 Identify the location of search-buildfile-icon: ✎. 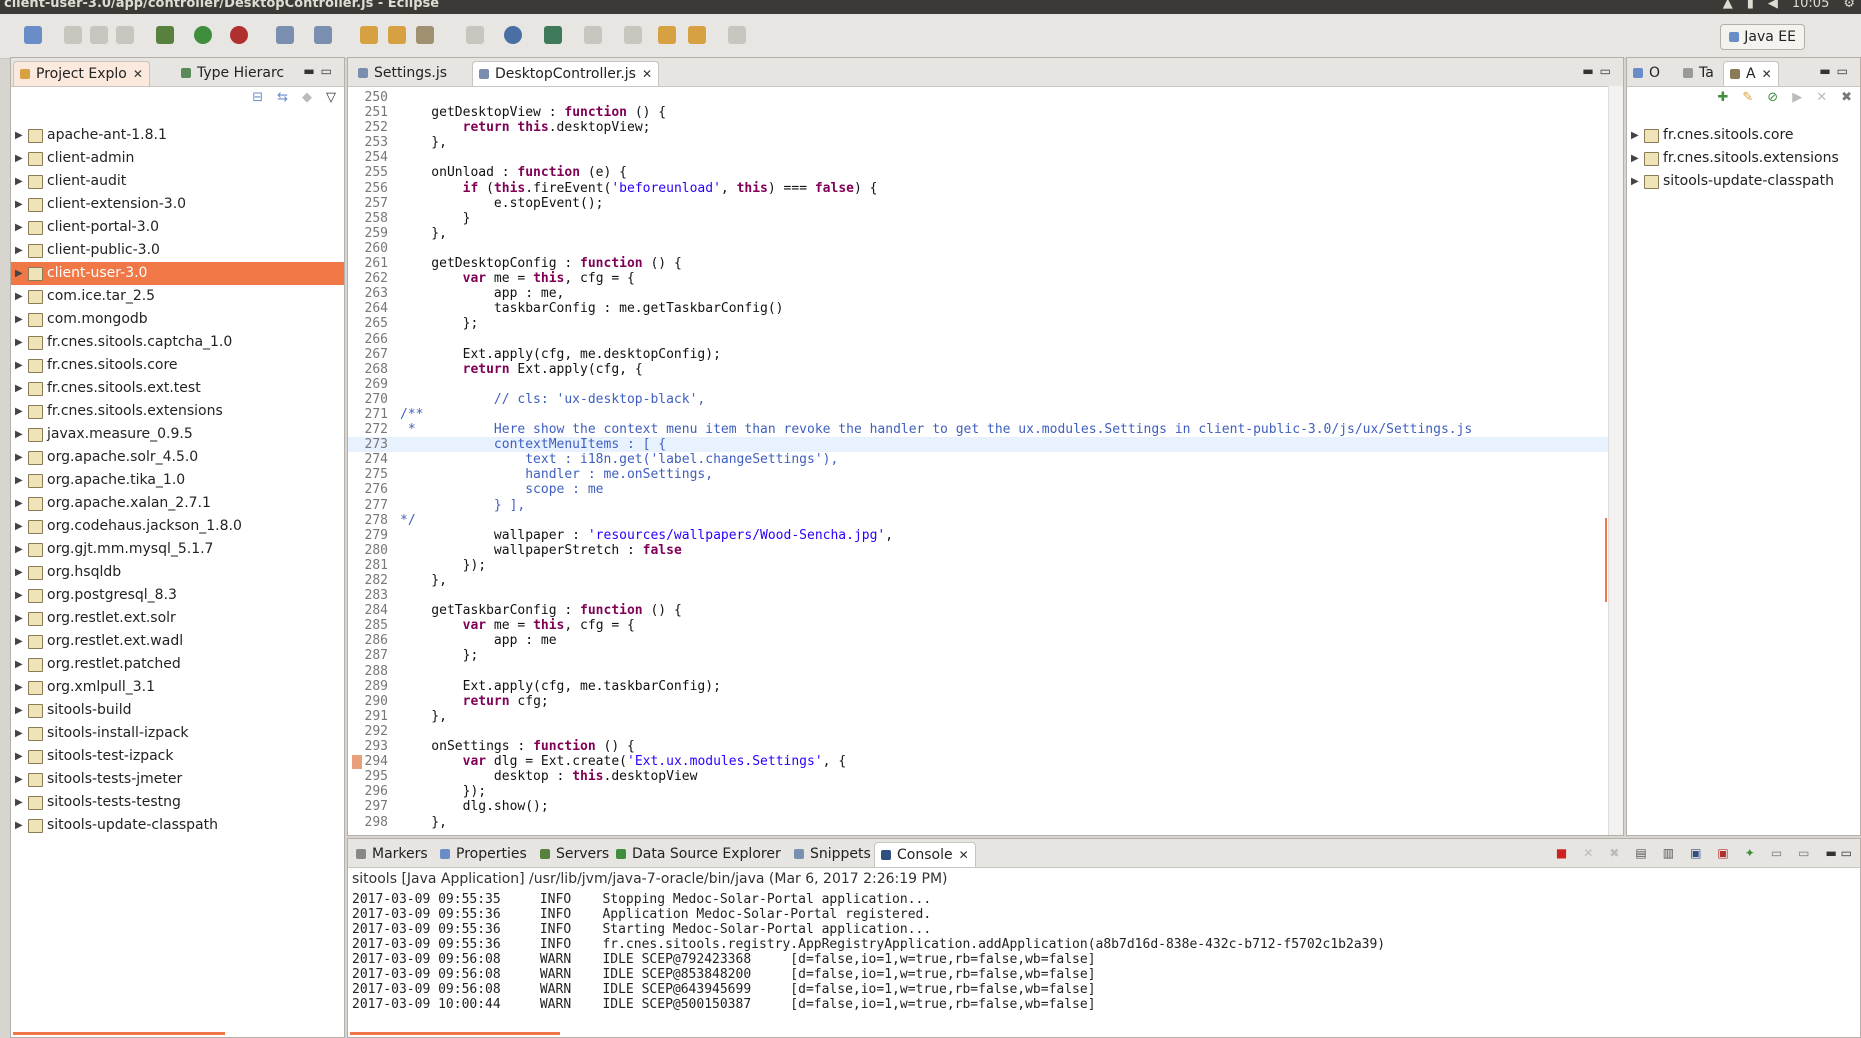
(1747, 97).